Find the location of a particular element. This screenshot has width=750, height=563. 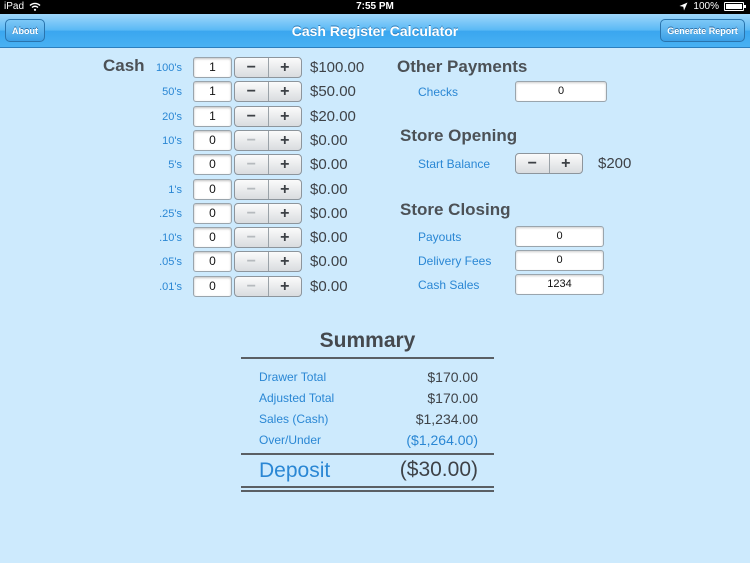

payouts-label: Payouts is located at coordinates (440, 237).